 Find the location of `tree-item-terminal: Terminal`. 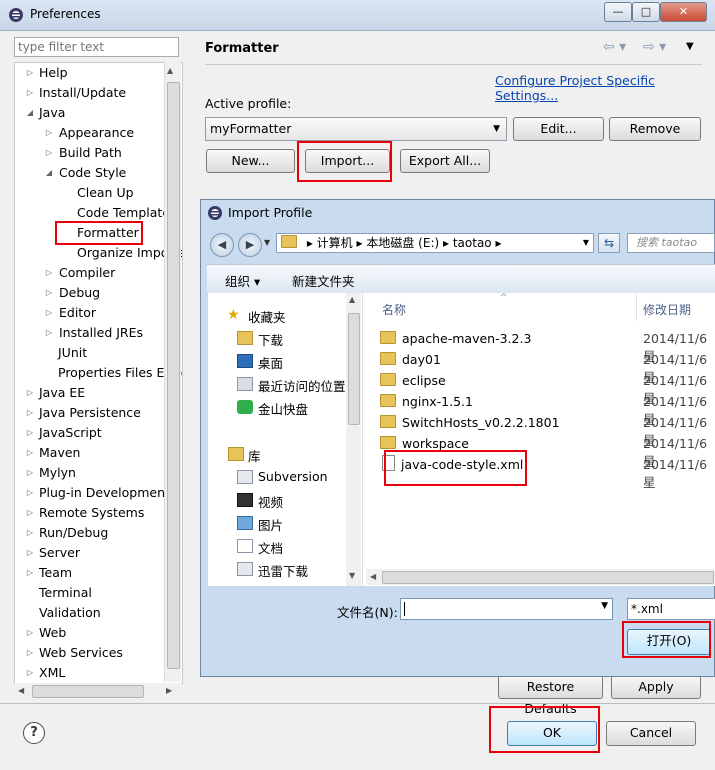

tree-item-terminal: Terminal is located at coordinates (65, 593).